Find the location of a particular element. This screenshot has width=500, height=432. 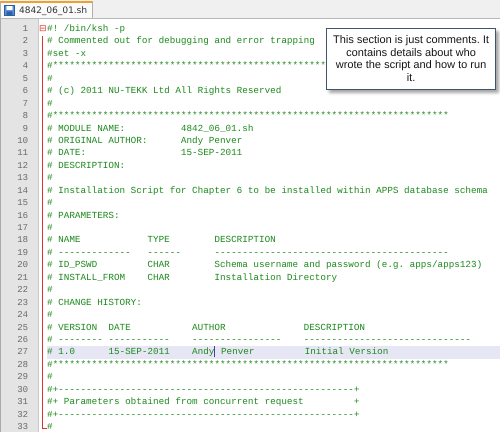

line-number: 7 is located at coordinates (25, 103).